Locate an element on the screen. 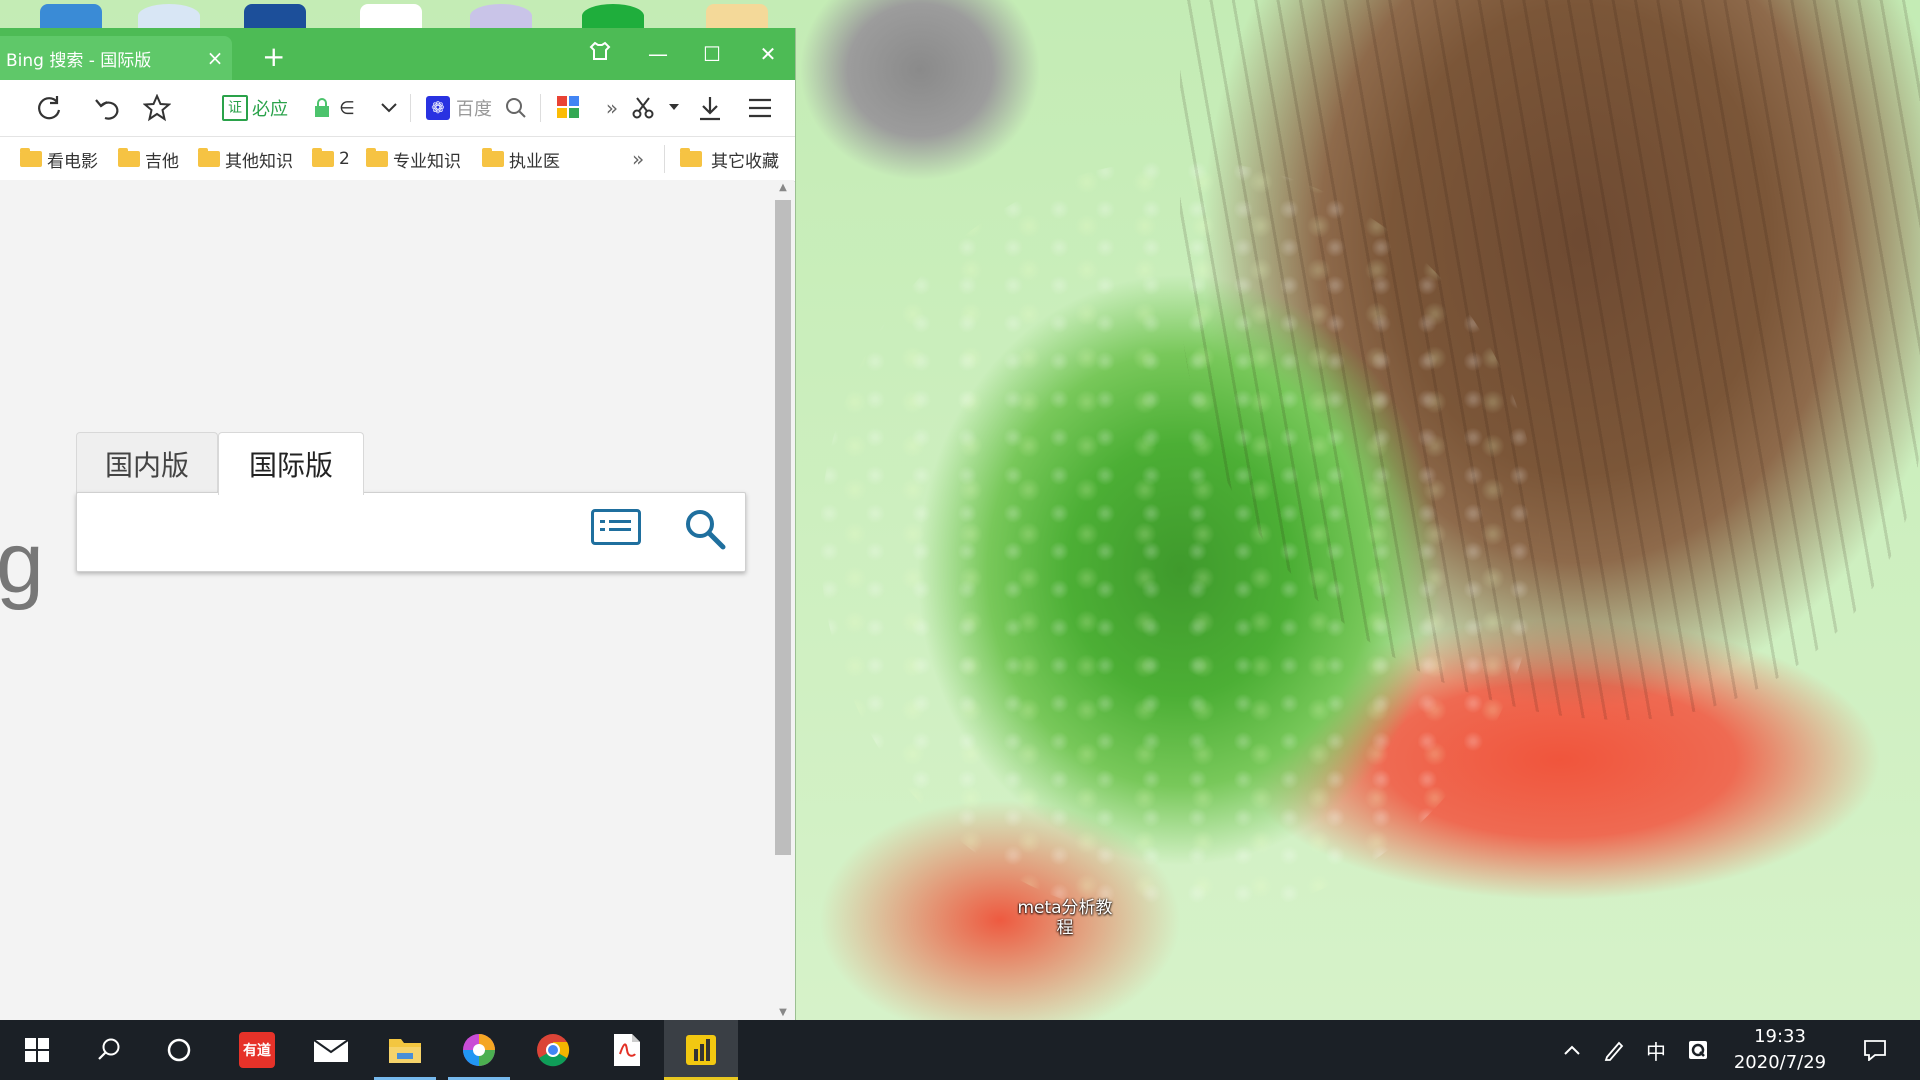 The width and height of the screenshot is (1920, 1080). desktop-icons-row is located at coordinates (400, 14).